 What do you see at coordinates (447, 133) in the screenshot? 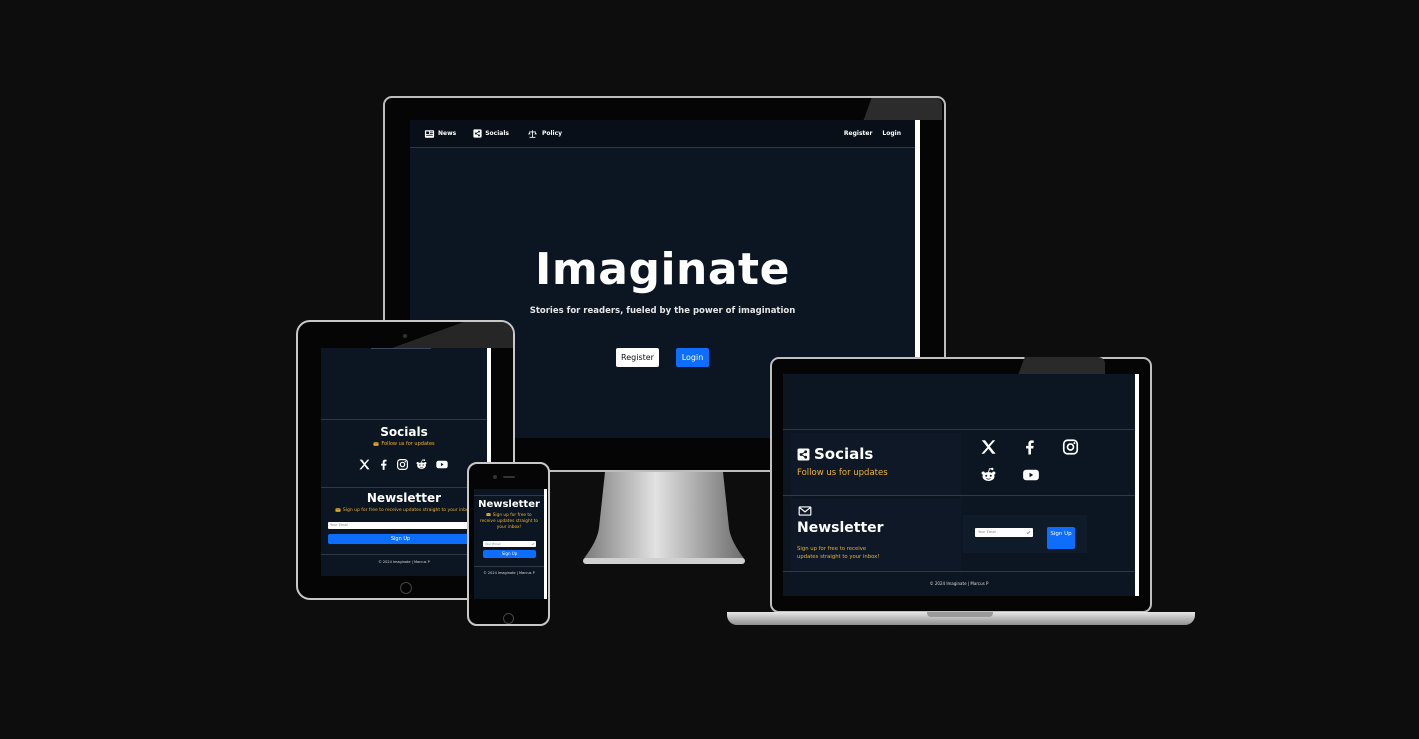
I see `nav-news-label: News` at bounding box center [447, 133].